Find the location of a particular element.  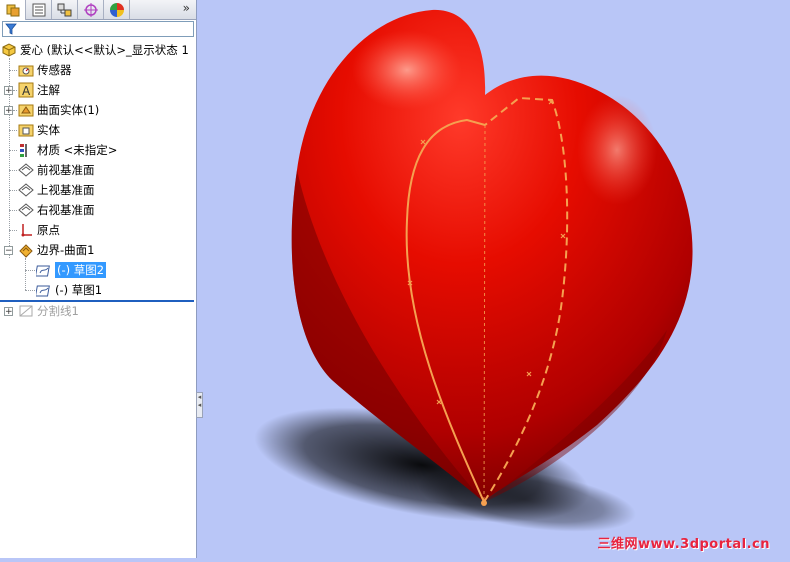

tree-item-label: 右视基准面 is located at coordinates (66, 210).